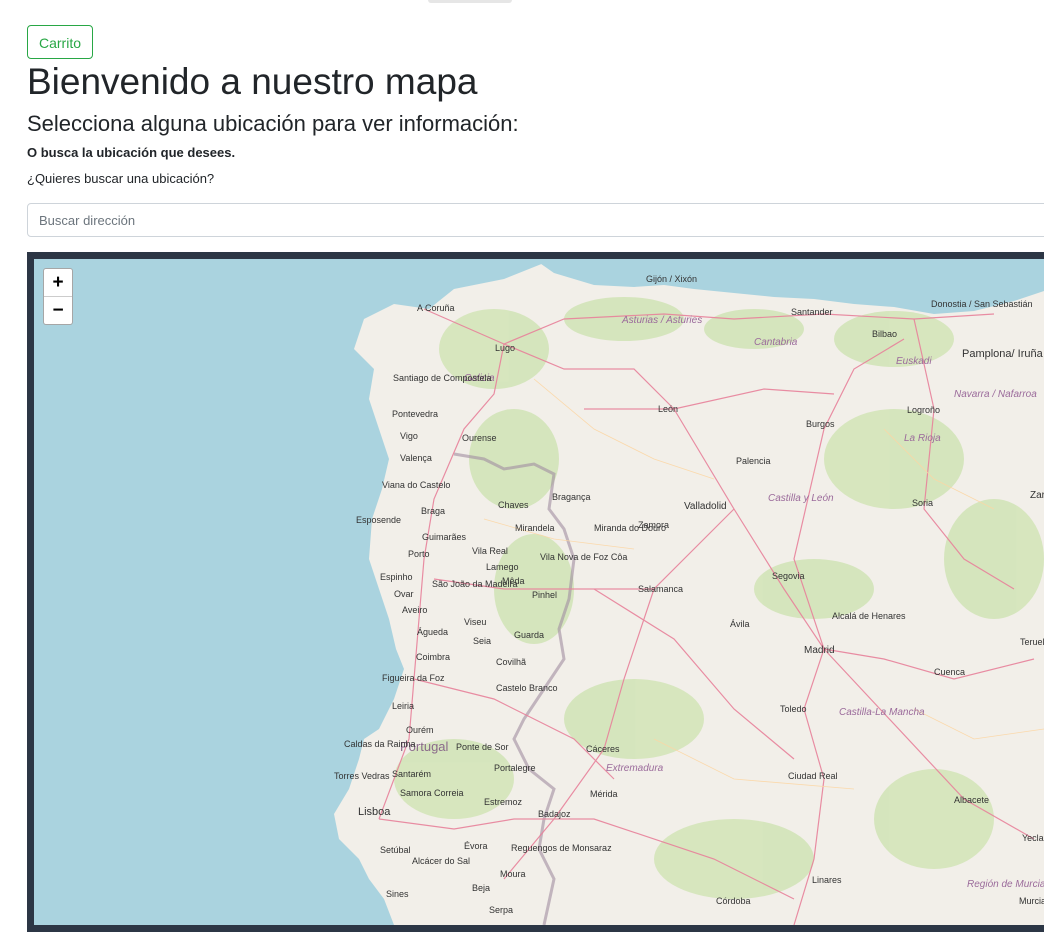 Image resolution: width=1044 pixels, height=944 pixels. What do you see at coordinates (793, 709) in the screenshot?
I see `map-city-label: Toledo` at bounding box center [793, 709].